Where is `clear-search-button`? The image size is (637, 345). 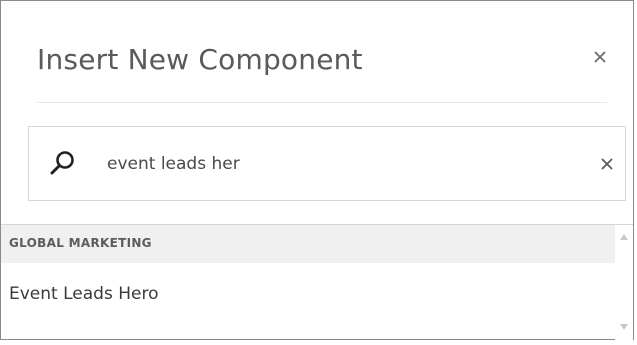
clear-search-button is located at coordinates (607, 164).